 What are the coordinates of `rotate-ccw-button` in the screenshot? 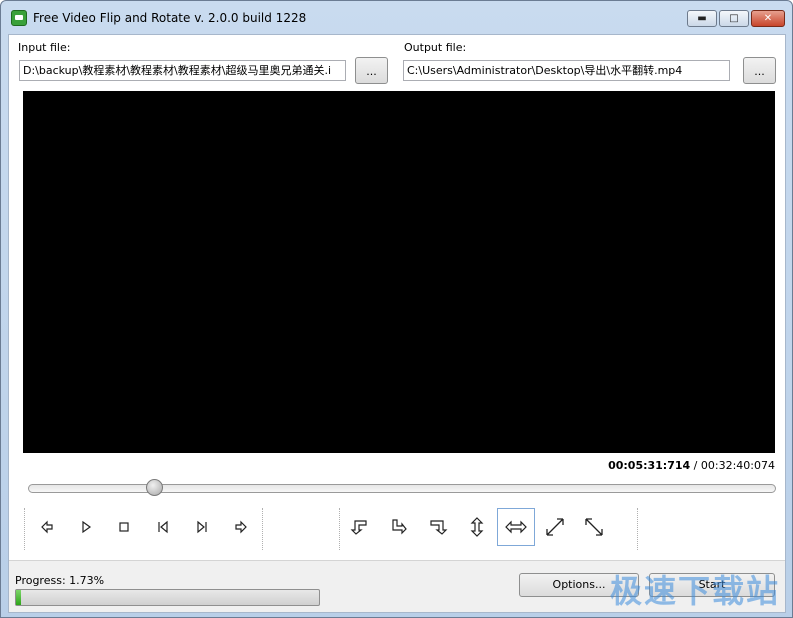 It's located at (360, 527).